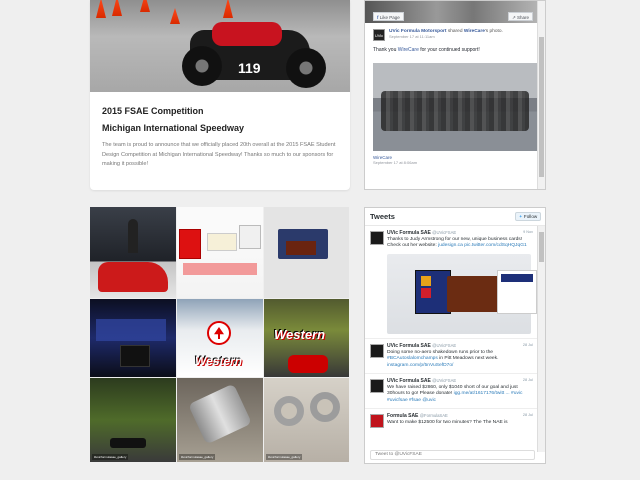 The width and height of the screenshot is (640, 480). What do you see at coordinates (133, 236) in the screenshot?
I see `person` at bounding box center [133, 236].